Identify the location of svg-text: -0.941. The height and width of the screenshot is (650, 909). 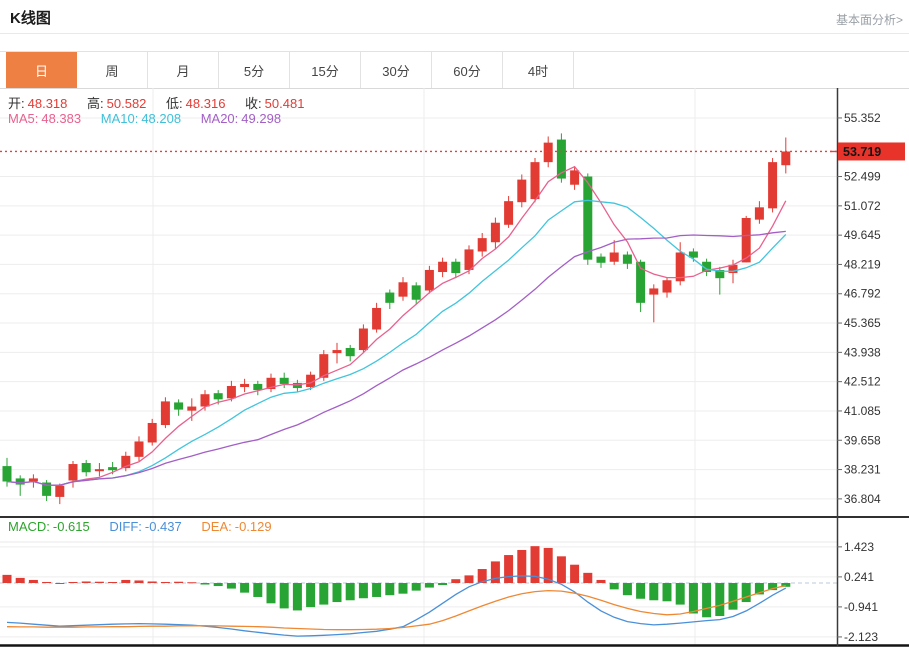
(861, 607).